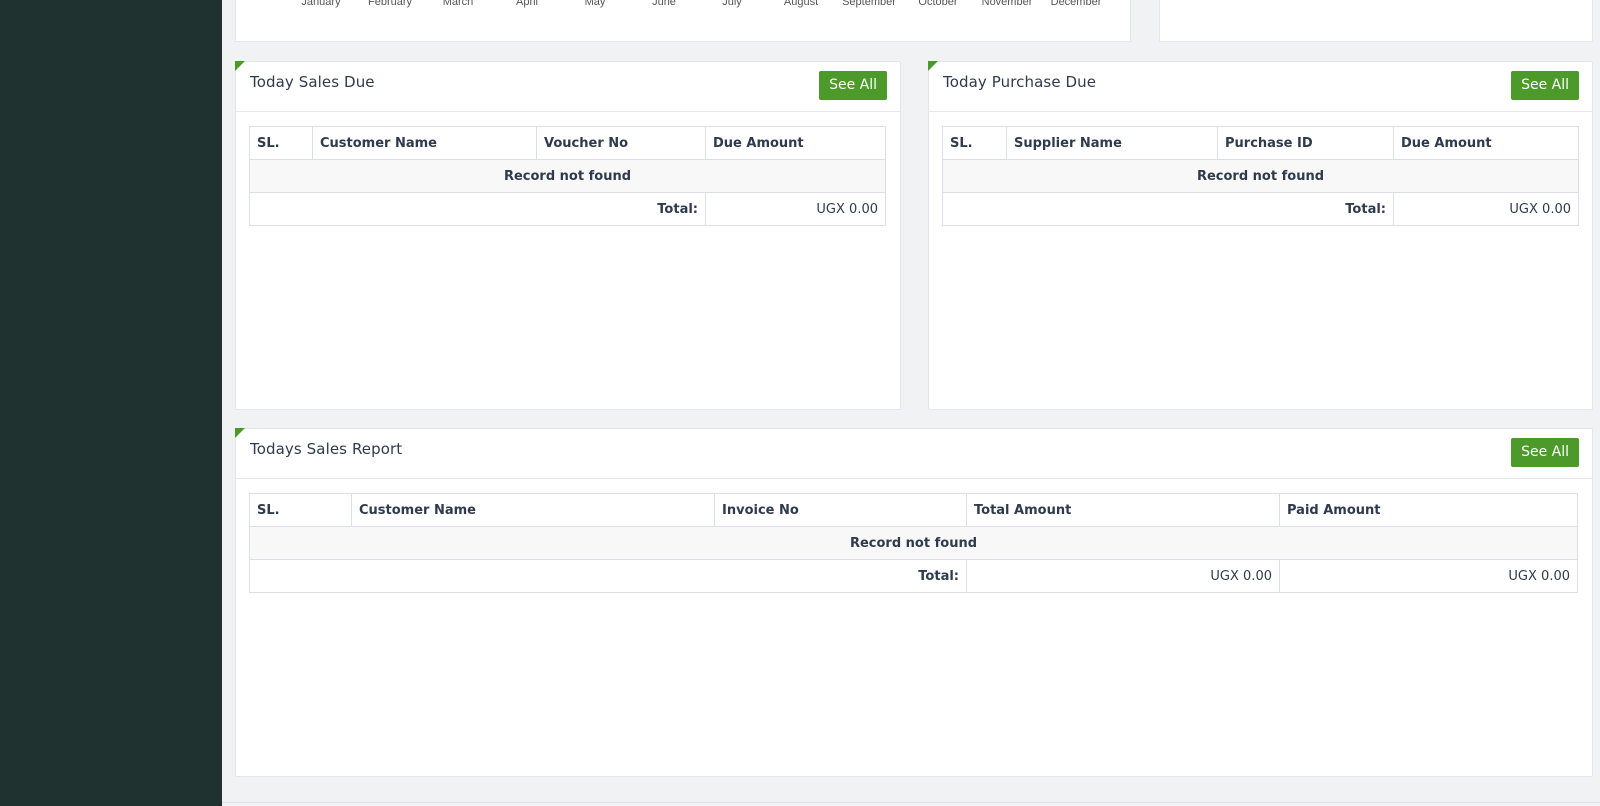  I want to click on column-header: Invoice No, so click(840, 510).